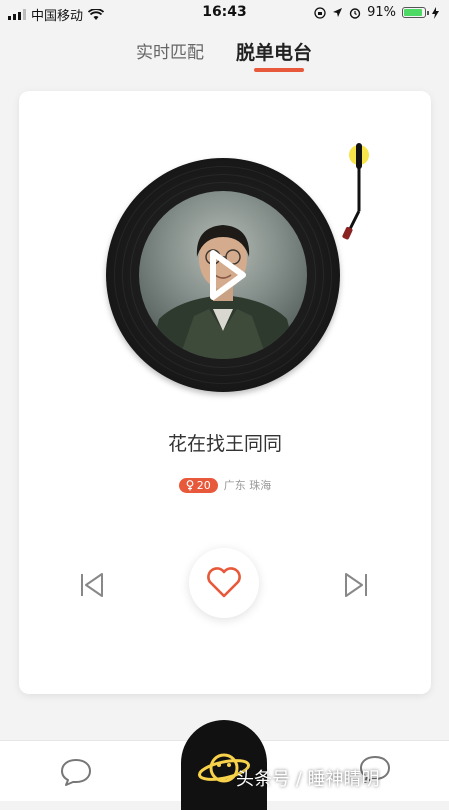  What do you see at coordinates (203, 485) in the screenshot?
I see `age-value: 20` at bounding box center [203, 485].